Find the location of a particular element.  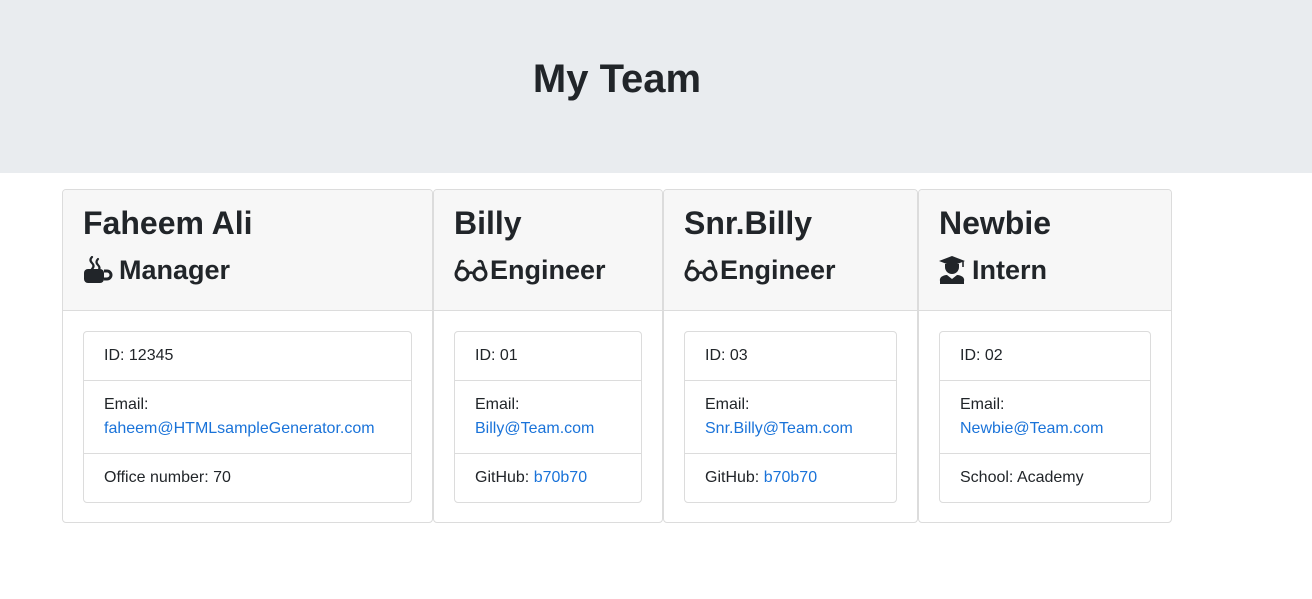

id-item: ID: 02 is located at coordinates (1045, 356).